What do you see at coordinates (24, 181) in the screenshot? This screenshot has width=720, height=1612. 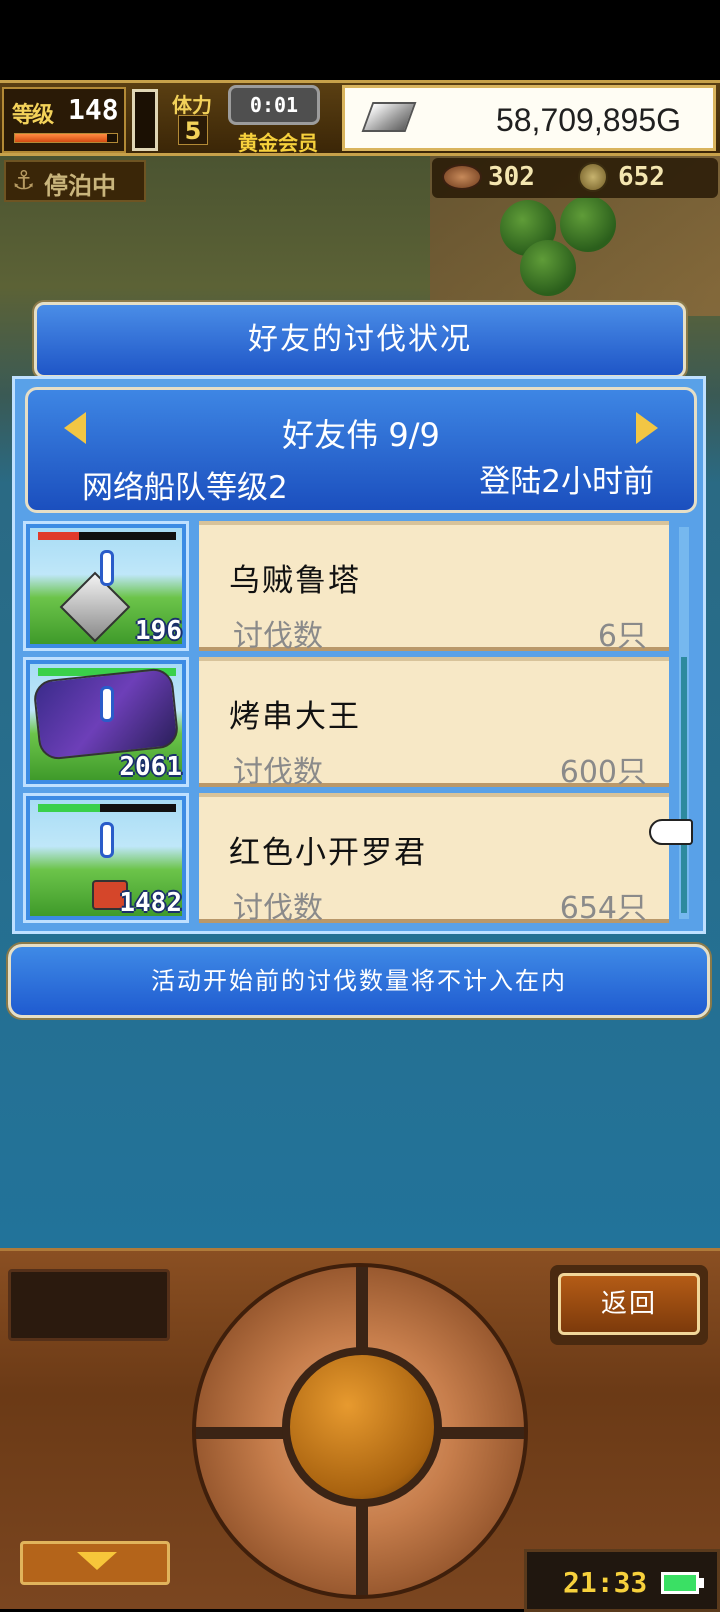 I see `anchor-icon: ⚓` at bounding box center [24, 181].